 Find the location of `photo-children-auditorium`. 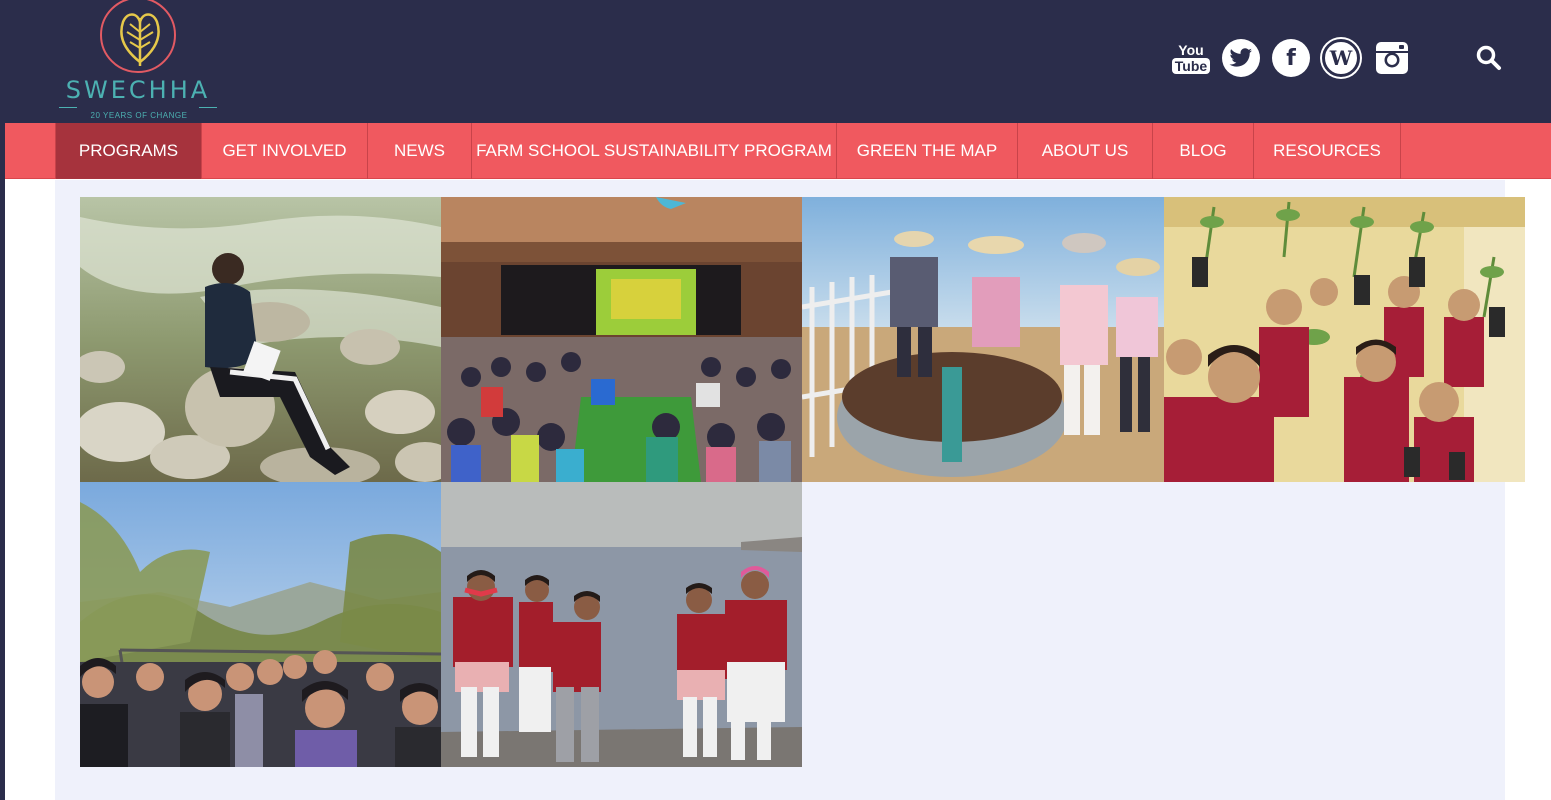

photo-children-auditorium is located at coordinates (621, 339).